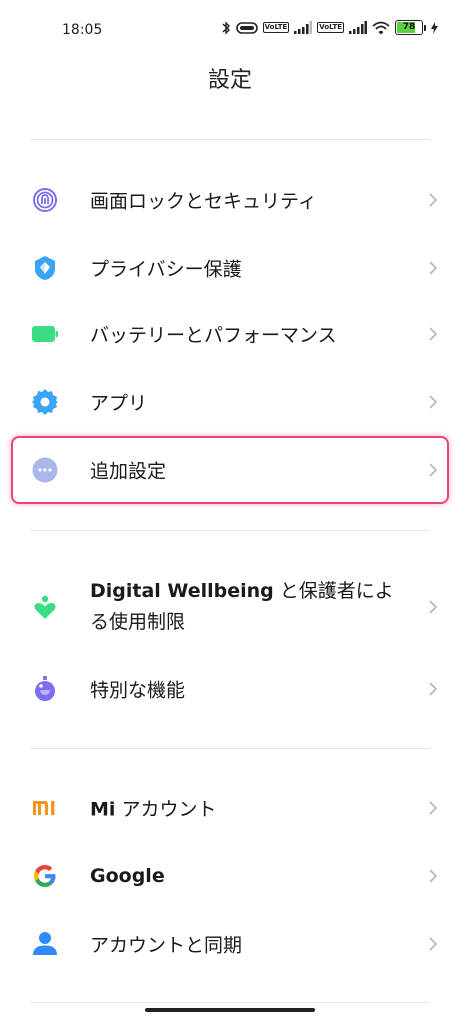 This screenshot has width=460, height=1022. I want to click on settings-item-mi-account: Mi アカウント, so click(230, 808).